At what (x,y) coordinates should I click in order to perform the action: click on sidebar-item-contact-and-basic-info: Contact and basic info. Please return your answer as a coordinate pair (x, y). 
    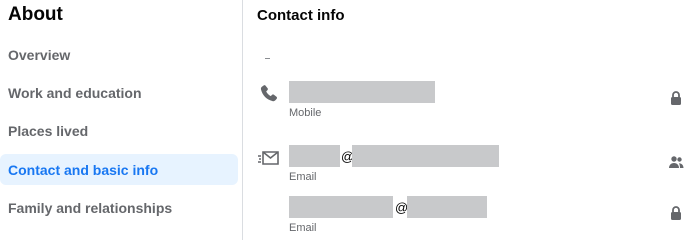
    Looking at the image, I should click on (119, 169).